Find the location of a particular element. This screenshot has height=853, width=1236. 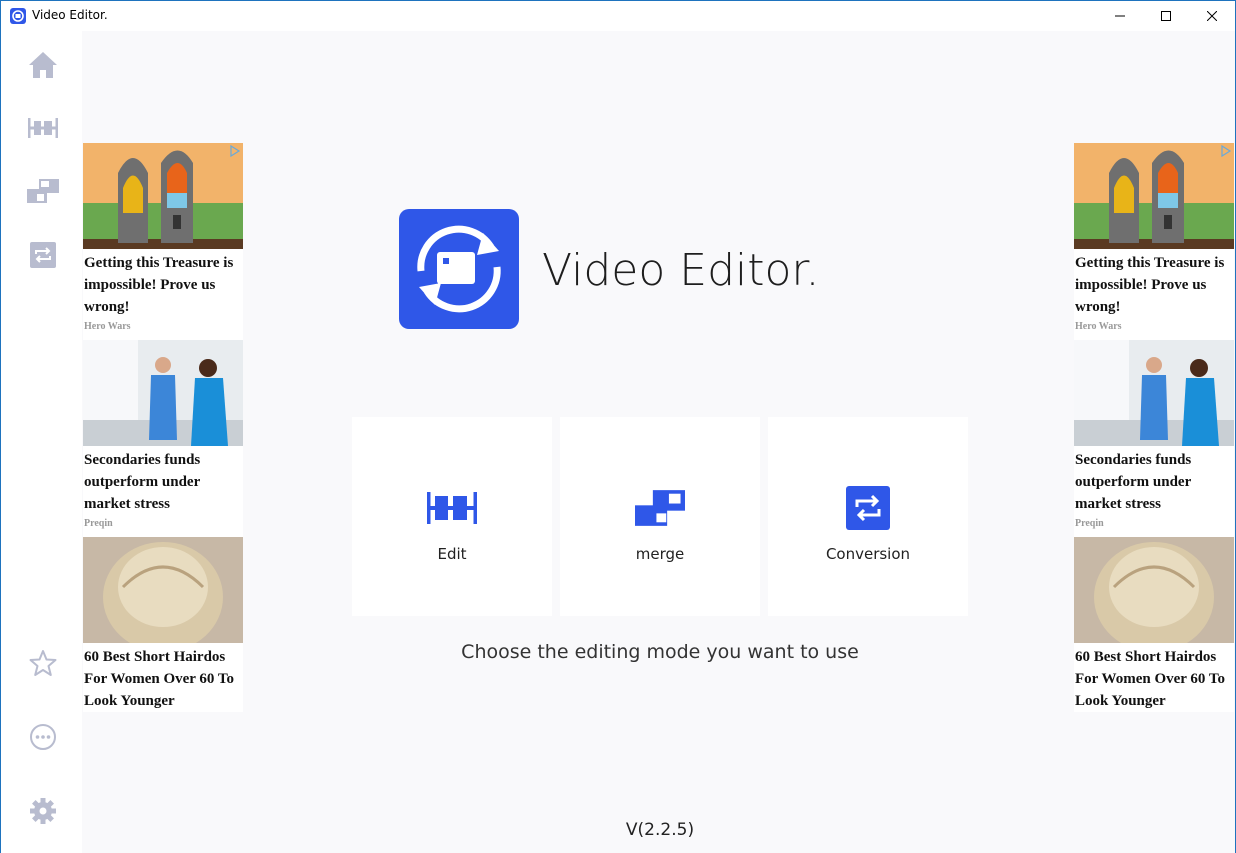

maximize-button is located at coordinates (1166, 16).